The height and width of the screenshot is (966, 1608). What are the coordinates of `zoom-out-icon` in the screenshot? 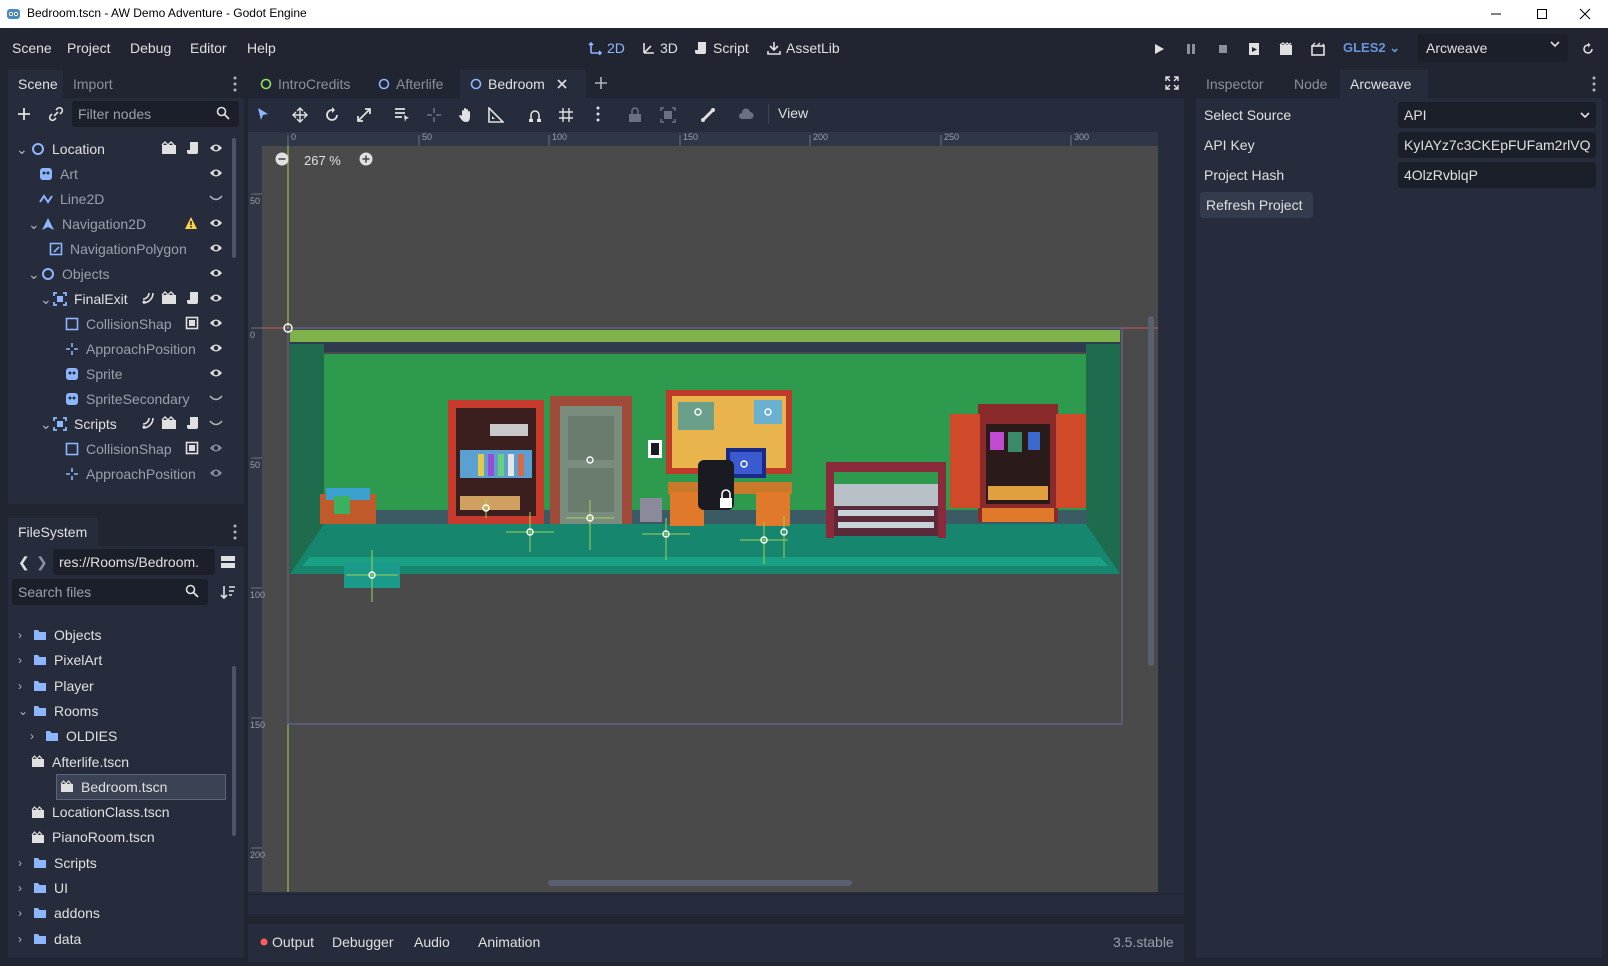 It's located at (282, 159).